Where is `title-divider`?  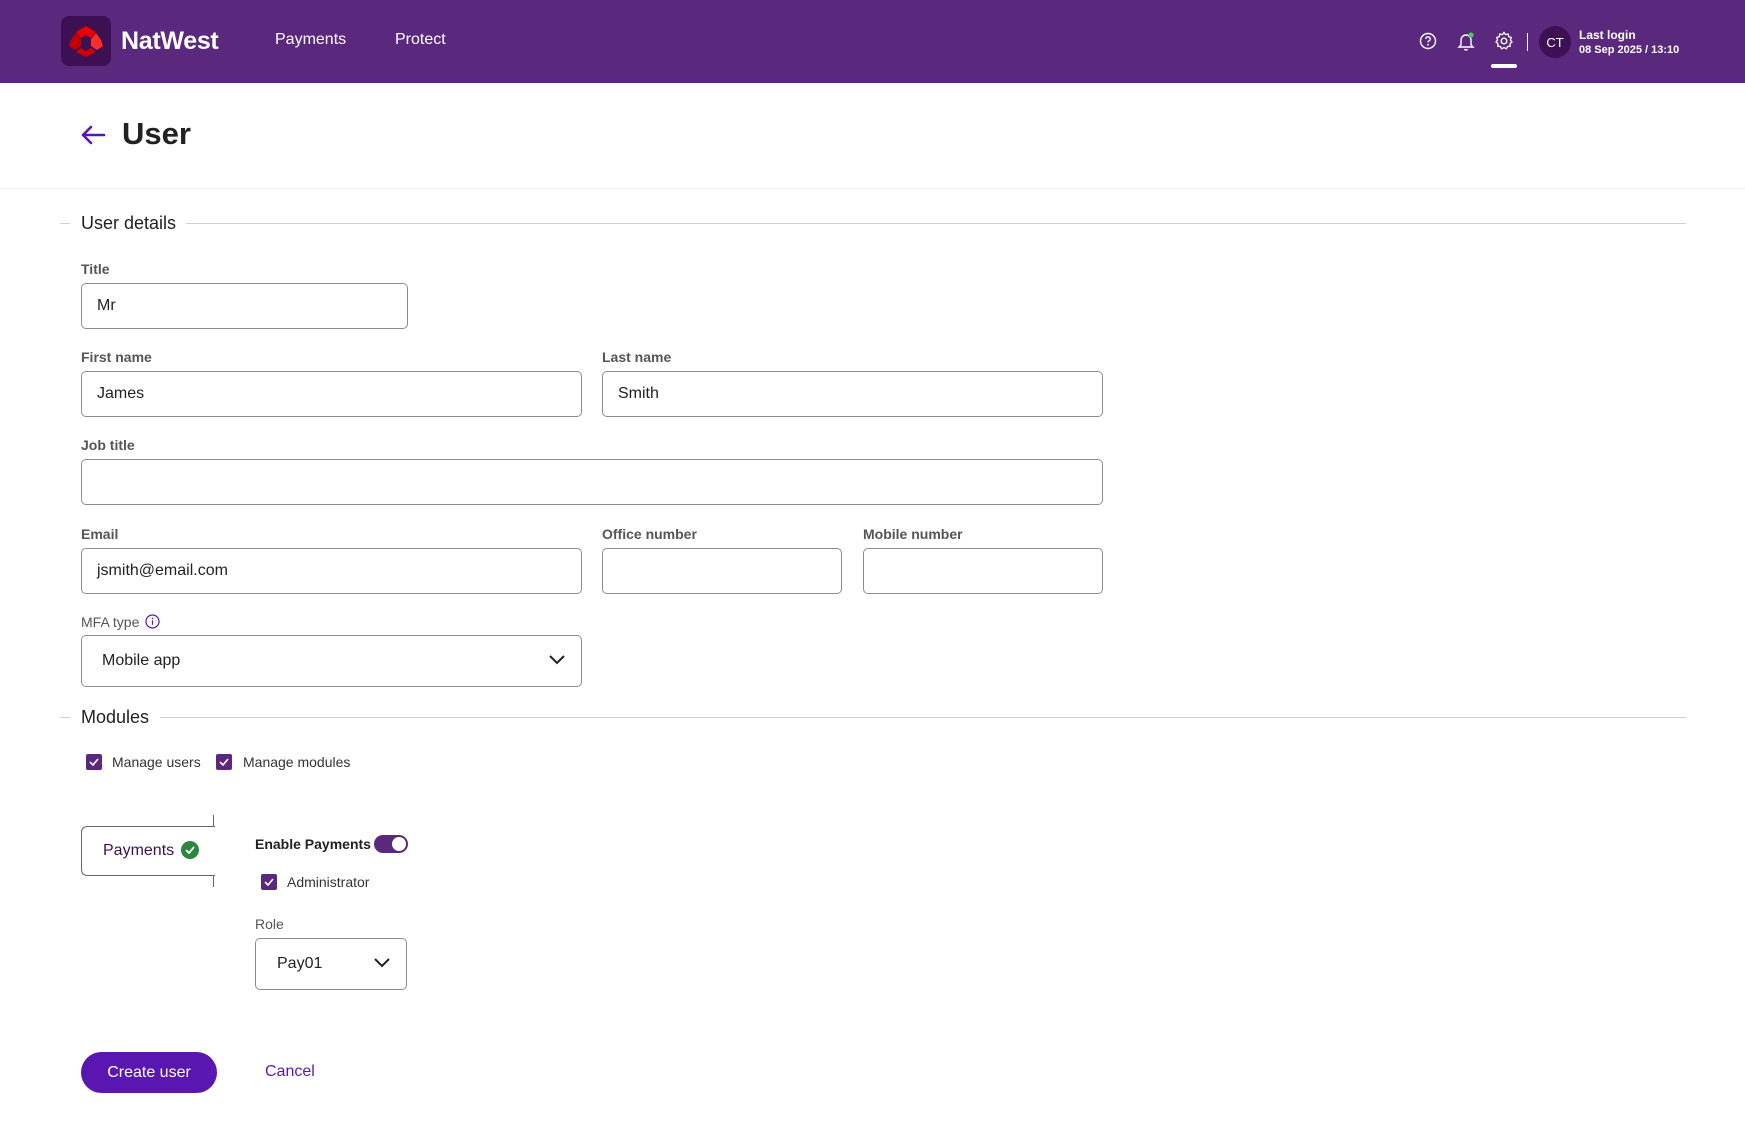 title-divider is located at coordinates (872, 188).